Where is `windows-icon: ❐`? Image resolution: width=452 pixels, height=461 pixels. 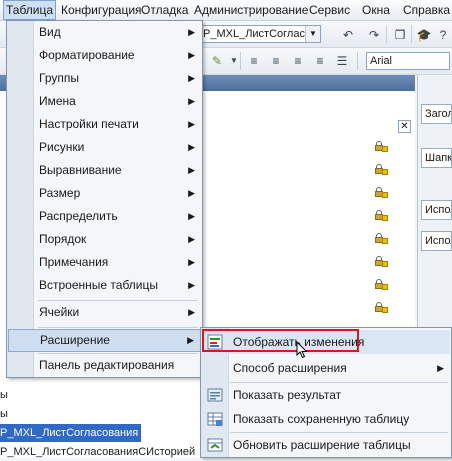 windows-icon: ❐ is located at coordinates (400, 35).